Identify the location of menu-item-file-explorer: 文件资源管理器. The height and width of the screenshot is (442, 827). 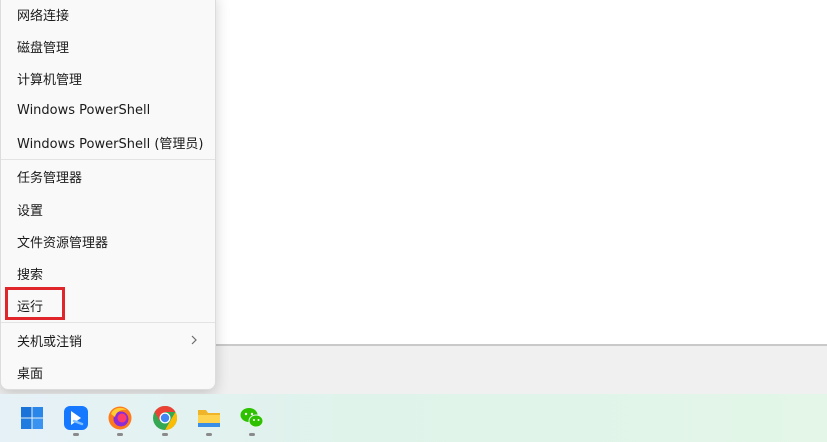
(108, 241).